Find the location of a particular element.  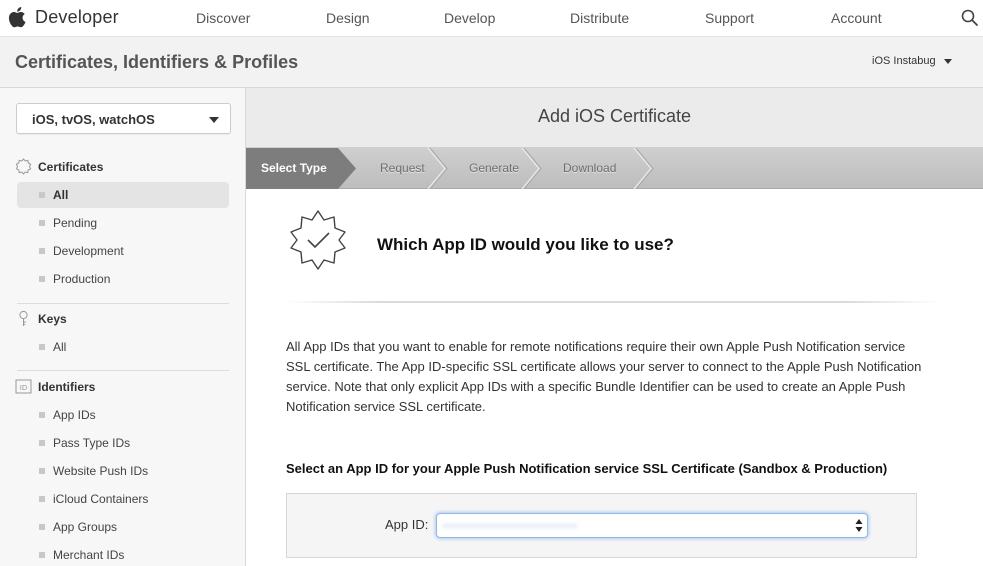

key-icon is located at coordinates (23, 318).